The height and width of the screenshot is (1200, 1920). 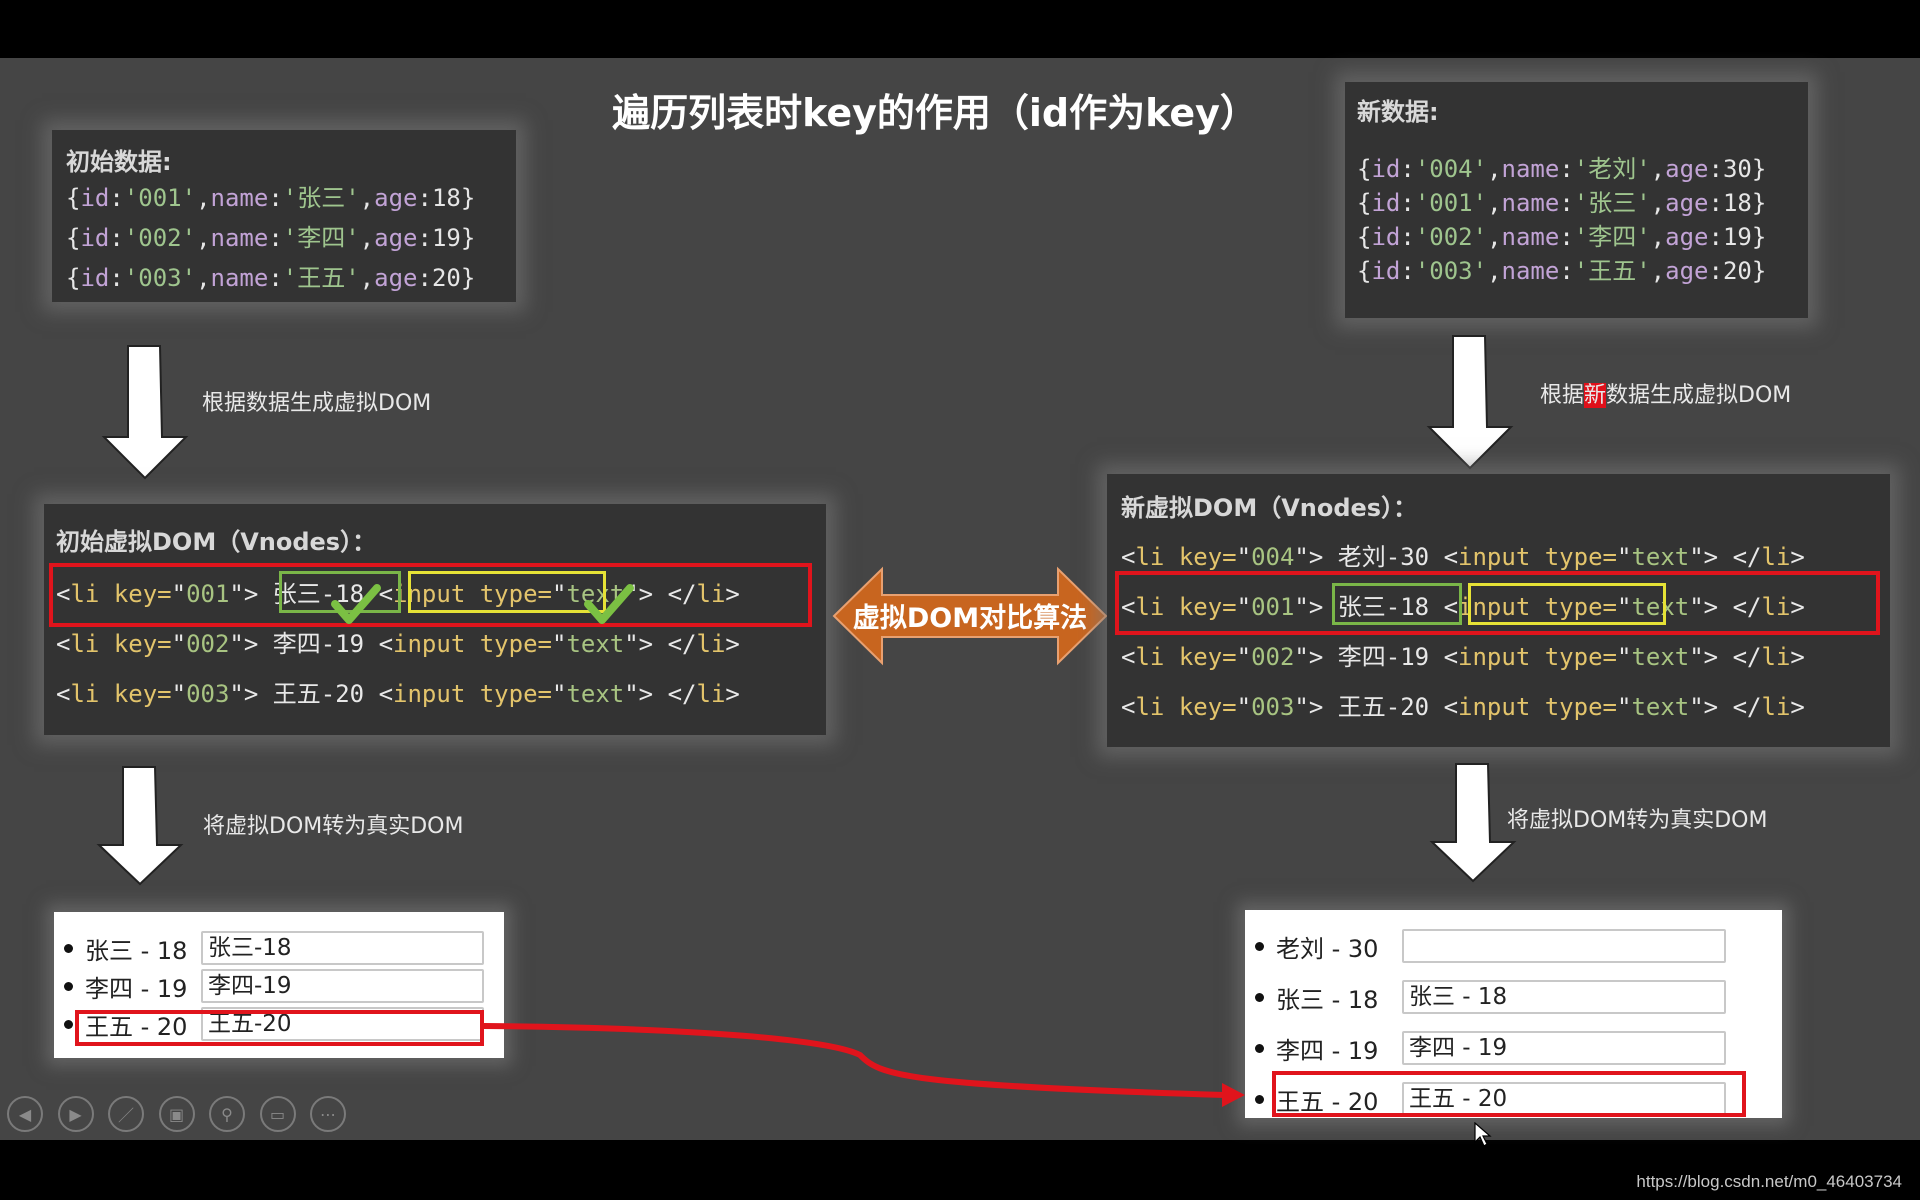 I want to click on previous-slide-icon: ◀, so click(x=25, y=1114).